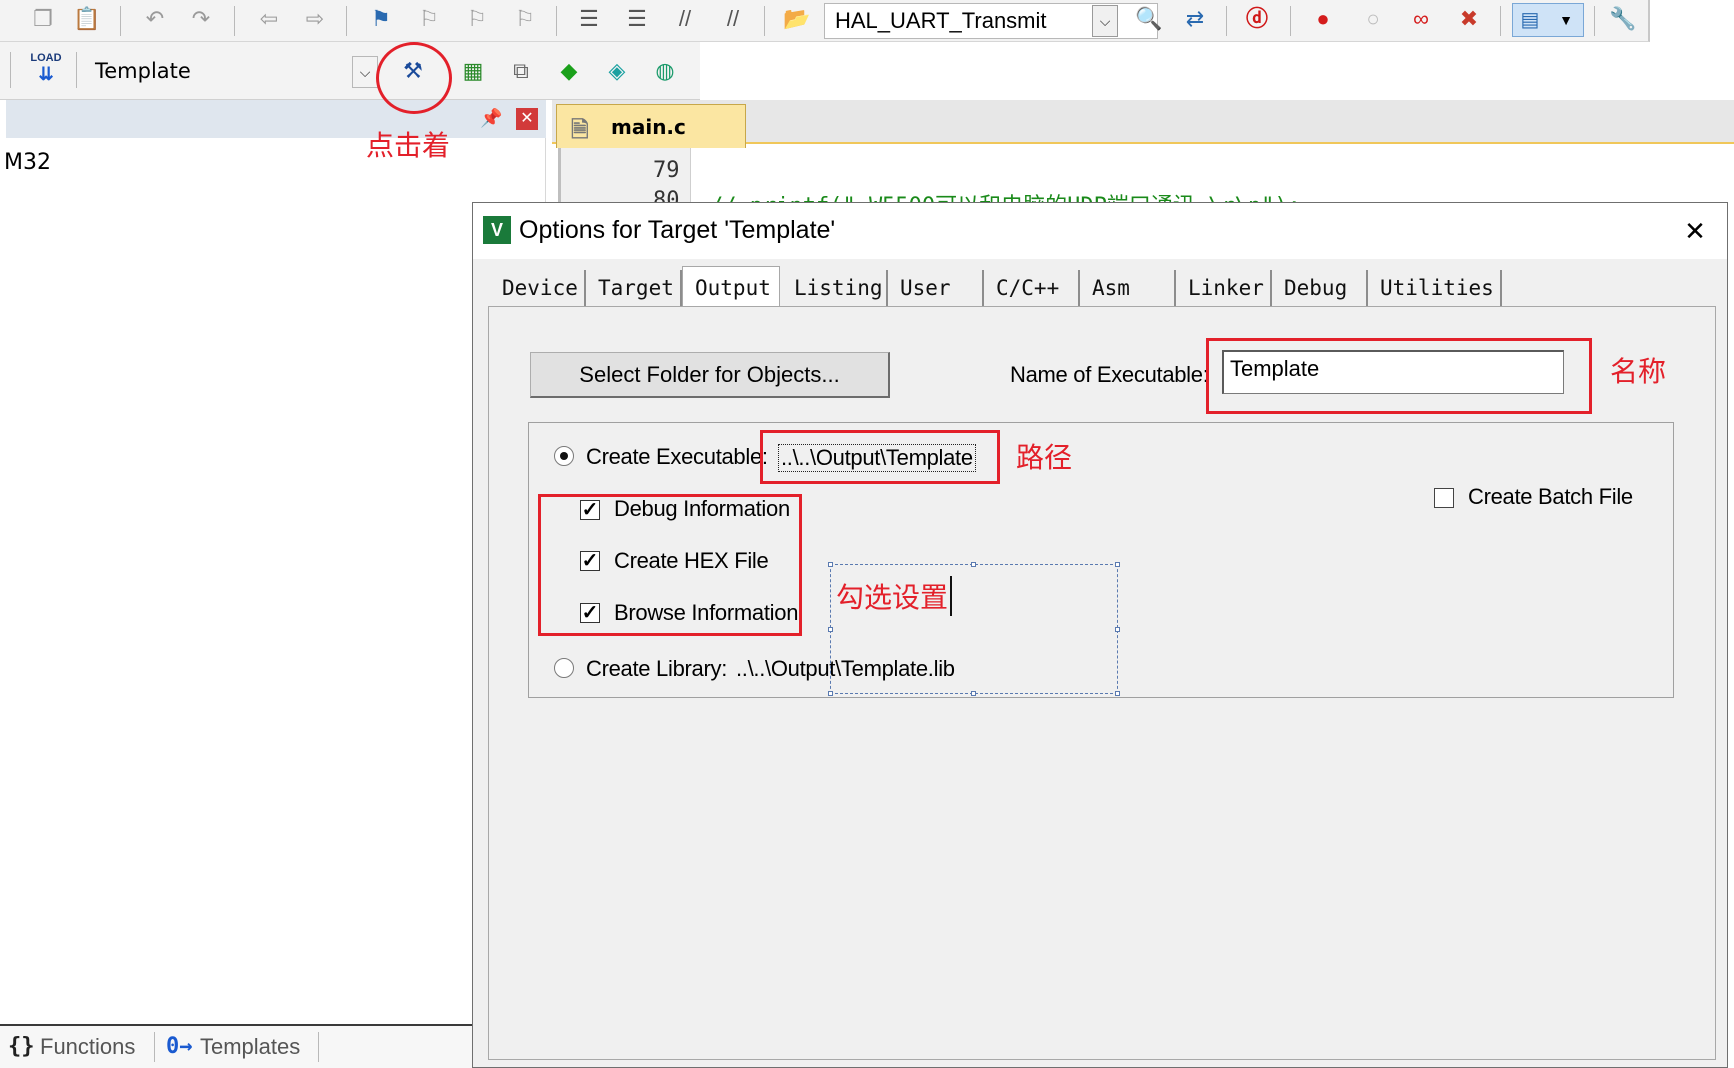  Describe the element at coordinates (46, 58) in the screenshot. I see `load-label: LOAD` at that location.